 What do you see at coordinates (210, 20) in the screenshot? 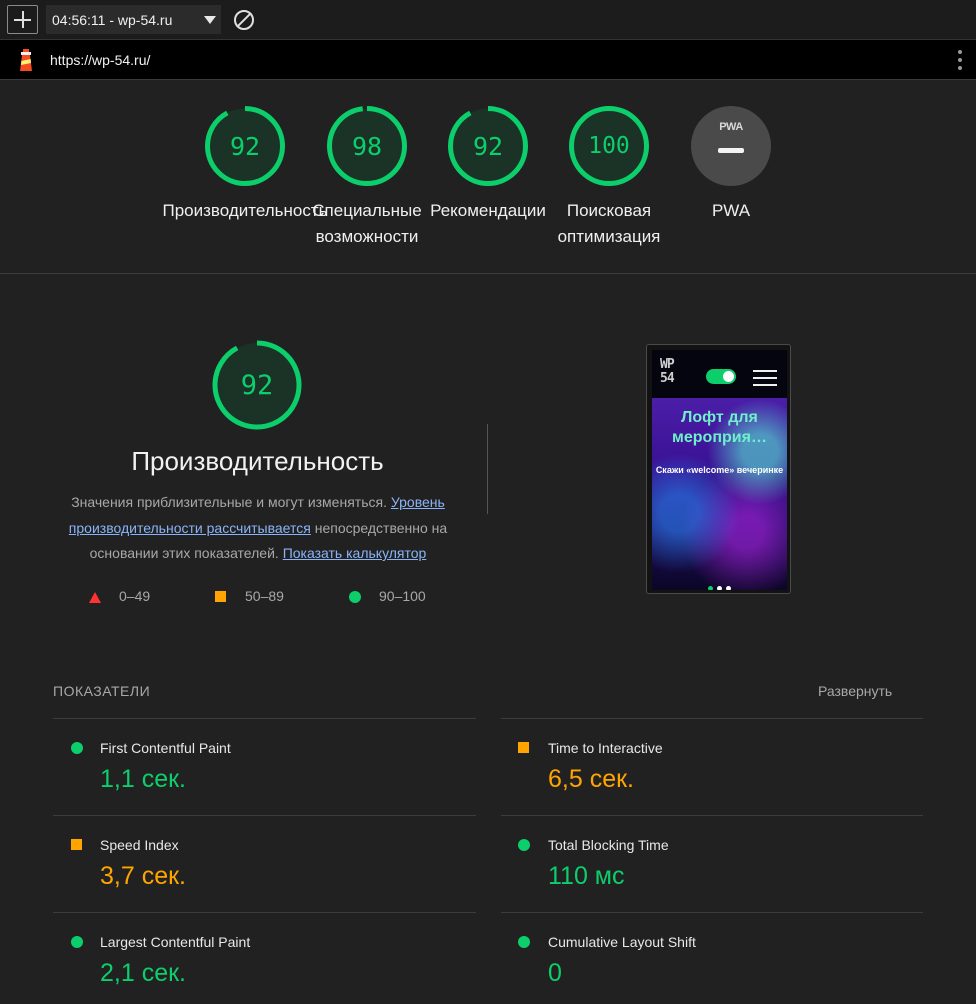
I see `caret-down-icon` at bounding box center [210, 20].